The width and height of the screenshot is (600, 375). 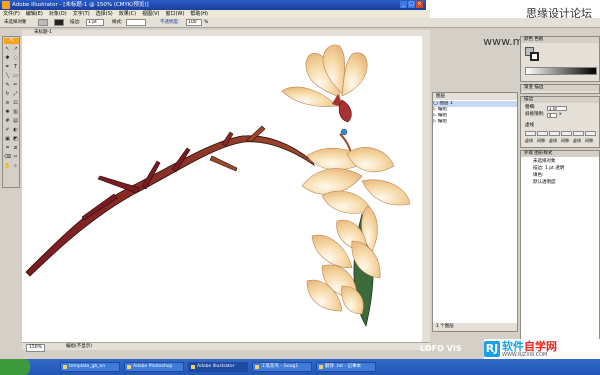 What do you see at coordinates (104, 14) in the screenshot?
I see `menu-select: 选择(S)` at bounding box center [104, 14].